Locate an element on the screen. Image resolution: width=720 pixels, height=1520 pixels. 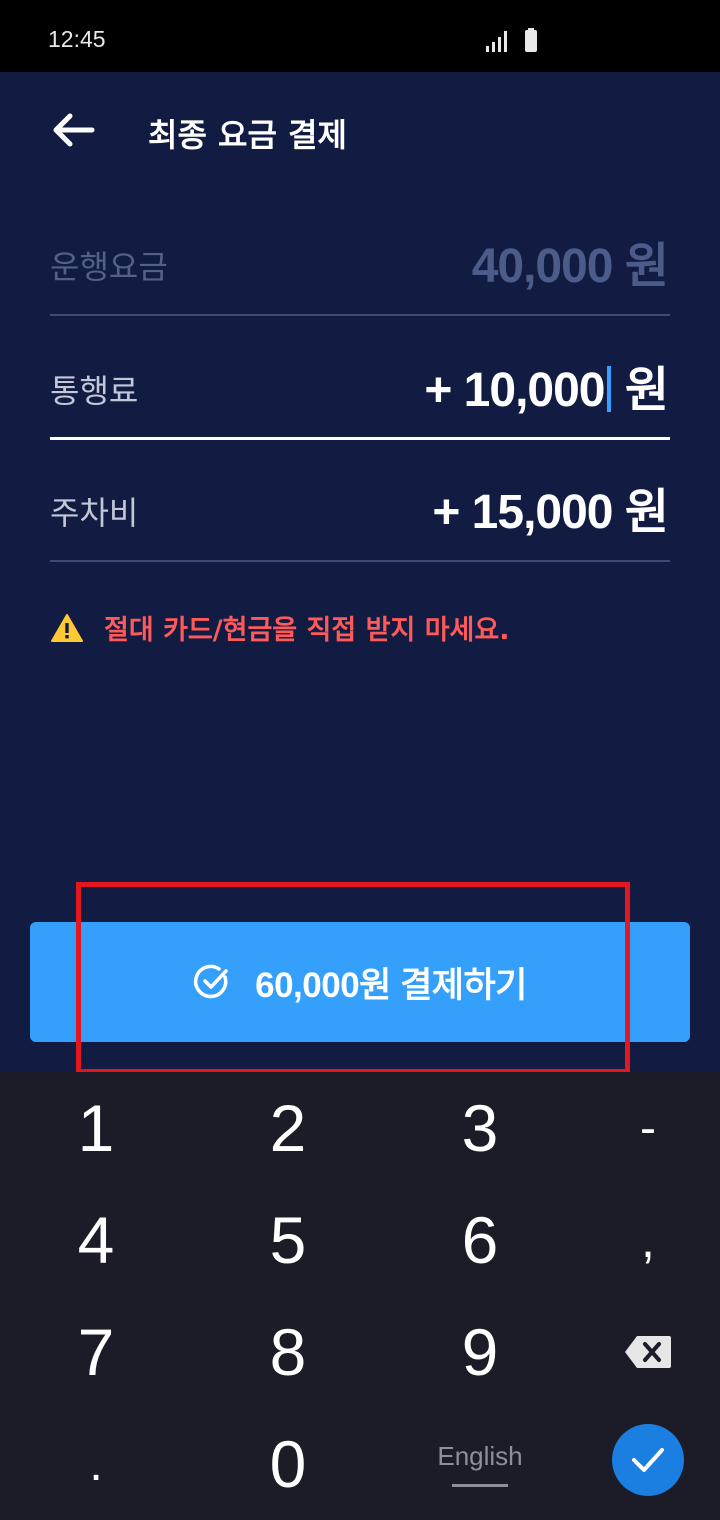
warning-message: 절대 카드/현금을 직접 받지 마세요. is located at coordinates (279, 627).